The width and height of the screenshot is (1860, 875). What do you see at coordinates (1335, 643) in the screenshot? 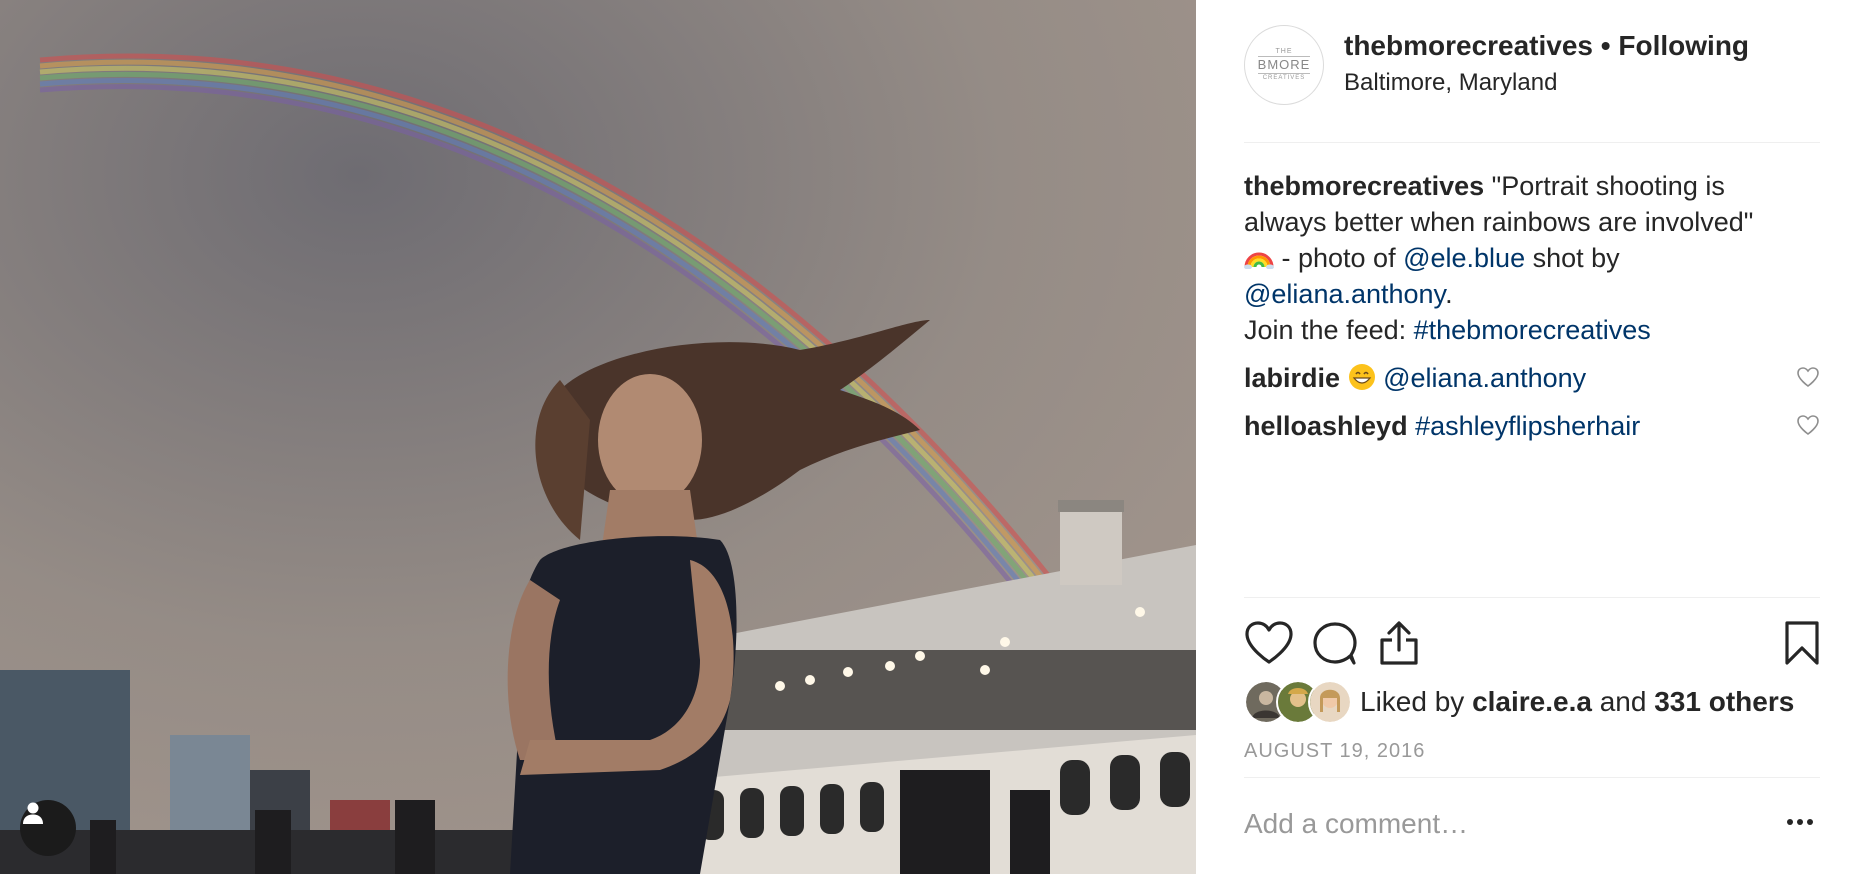
I see `comment-icon` at bounding box center [1335, 643].